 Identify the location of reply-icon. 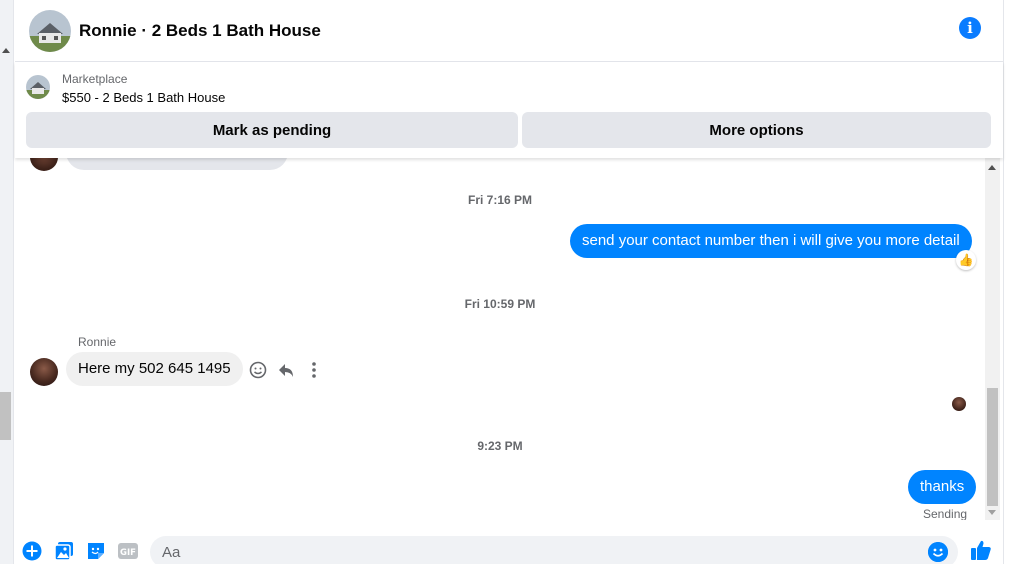
(286, 370).